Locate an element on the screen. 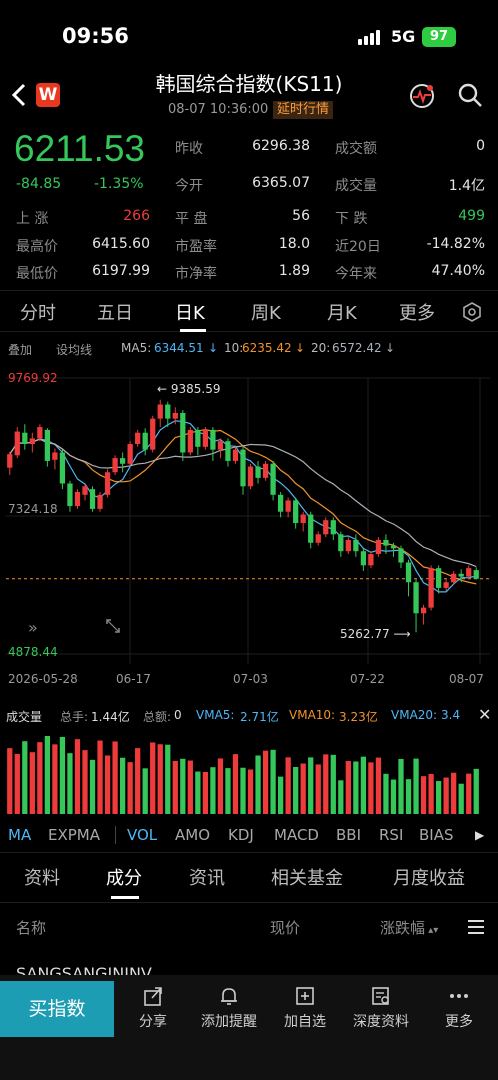 The height and width of the screenshot is (1080, 498). menu-icon is located at coordinates (476, 929).